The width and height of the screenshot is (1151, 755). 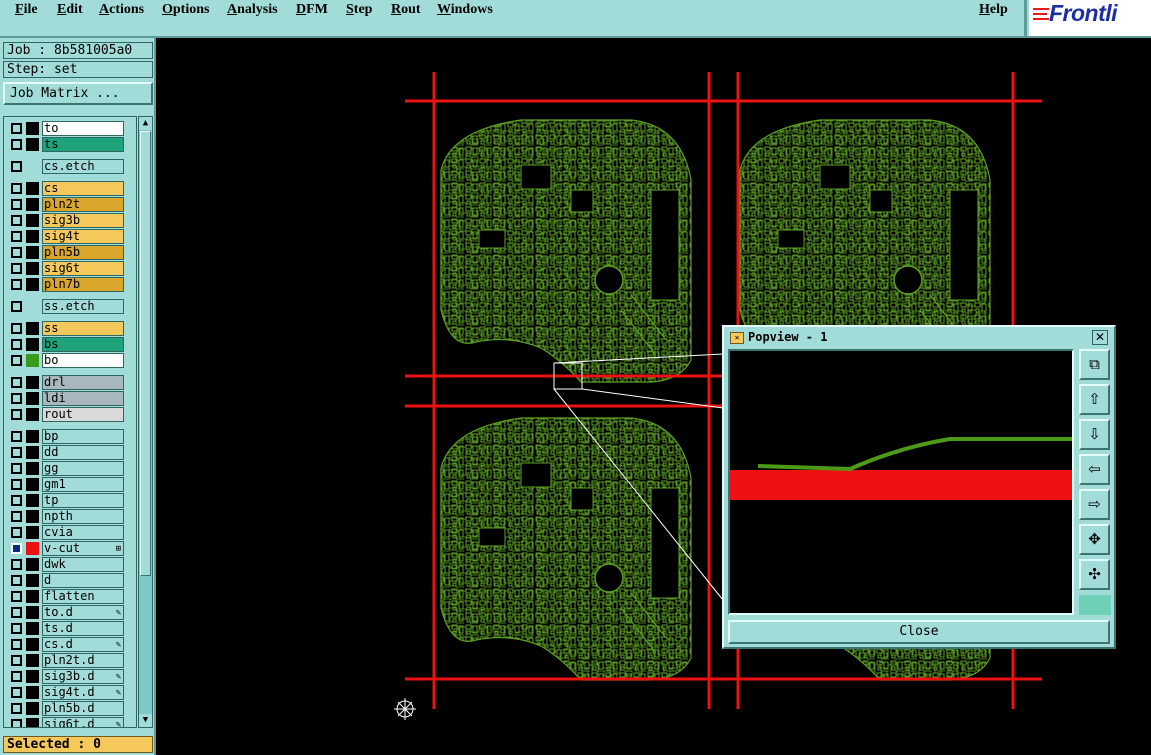 I want to click on layer-name: to.d ✎, so click(x=83, y=612).